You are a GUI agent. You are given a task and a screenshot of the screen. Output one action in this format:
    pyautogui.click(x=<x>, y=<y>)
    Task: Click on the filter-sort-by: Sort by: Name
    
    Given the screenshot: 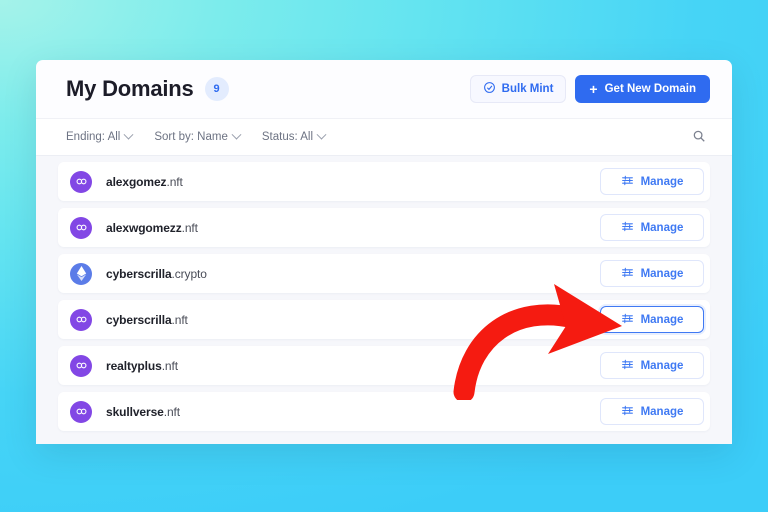 What is the action you would take?
    pyautogui.click(x=198, y=136)
    